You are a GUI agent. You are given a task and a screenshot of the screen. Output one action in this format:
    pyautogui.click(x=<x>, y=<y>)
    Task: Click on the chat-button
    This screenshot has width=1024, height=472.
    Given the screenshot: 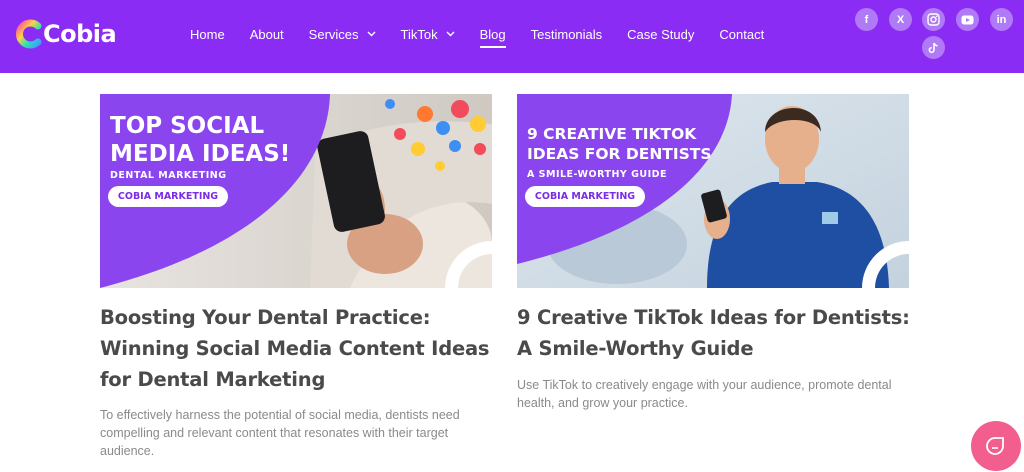 What is the action you would take?
    pyautogui.click(x=996, y=446)
    